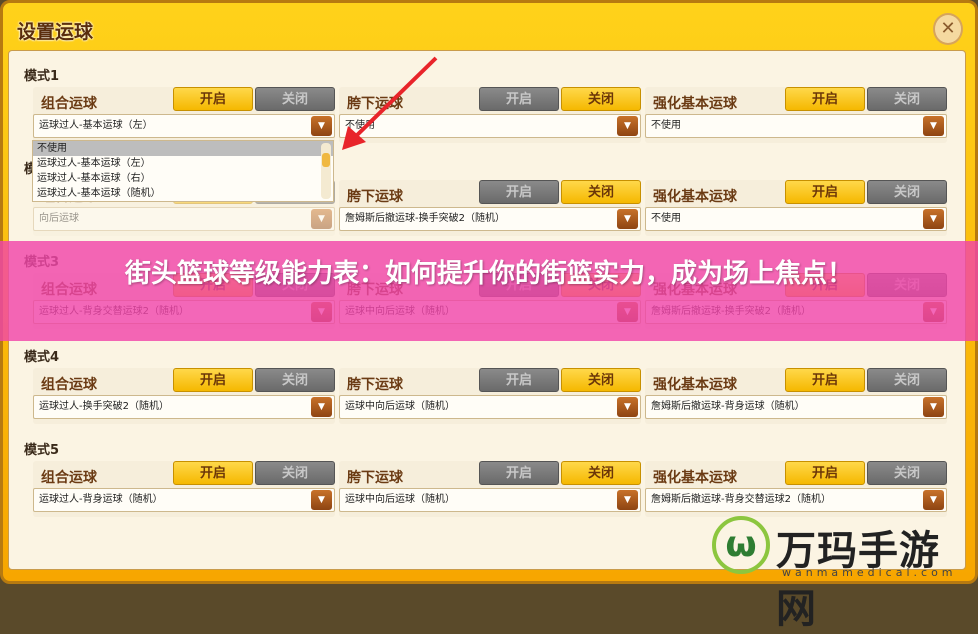  What do you see at coordinates (488, 274) in the screenshot?
I see `banner-headline: 街头篮球等级能力表：如何提升你的街篮实力，成为场上焦点！` at bounding box center [488, 274].